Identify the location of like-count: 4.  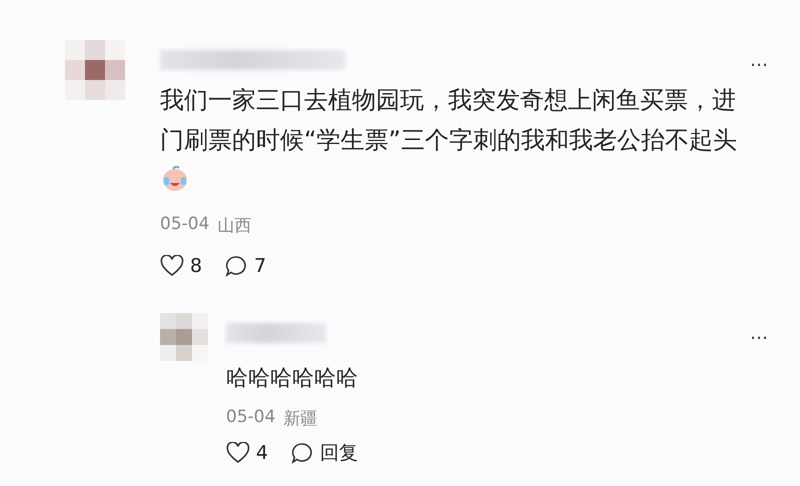
(262, 453).